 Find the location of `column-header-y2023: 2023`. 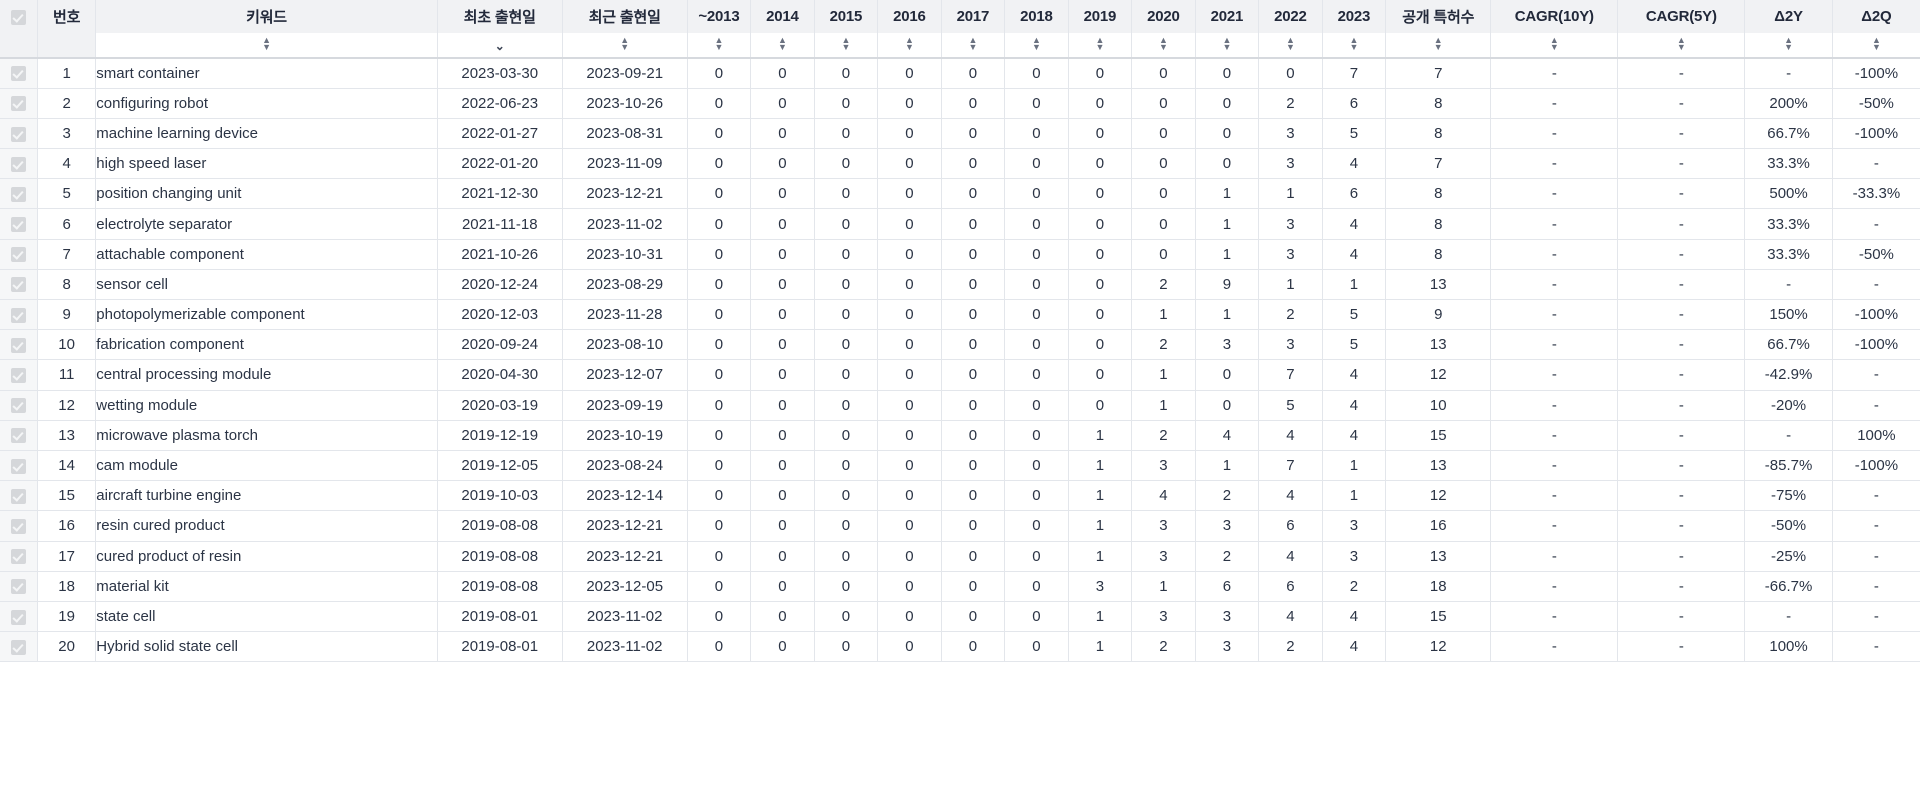

column-header-y2023: 2023 is located at coordinates (1354, 16).